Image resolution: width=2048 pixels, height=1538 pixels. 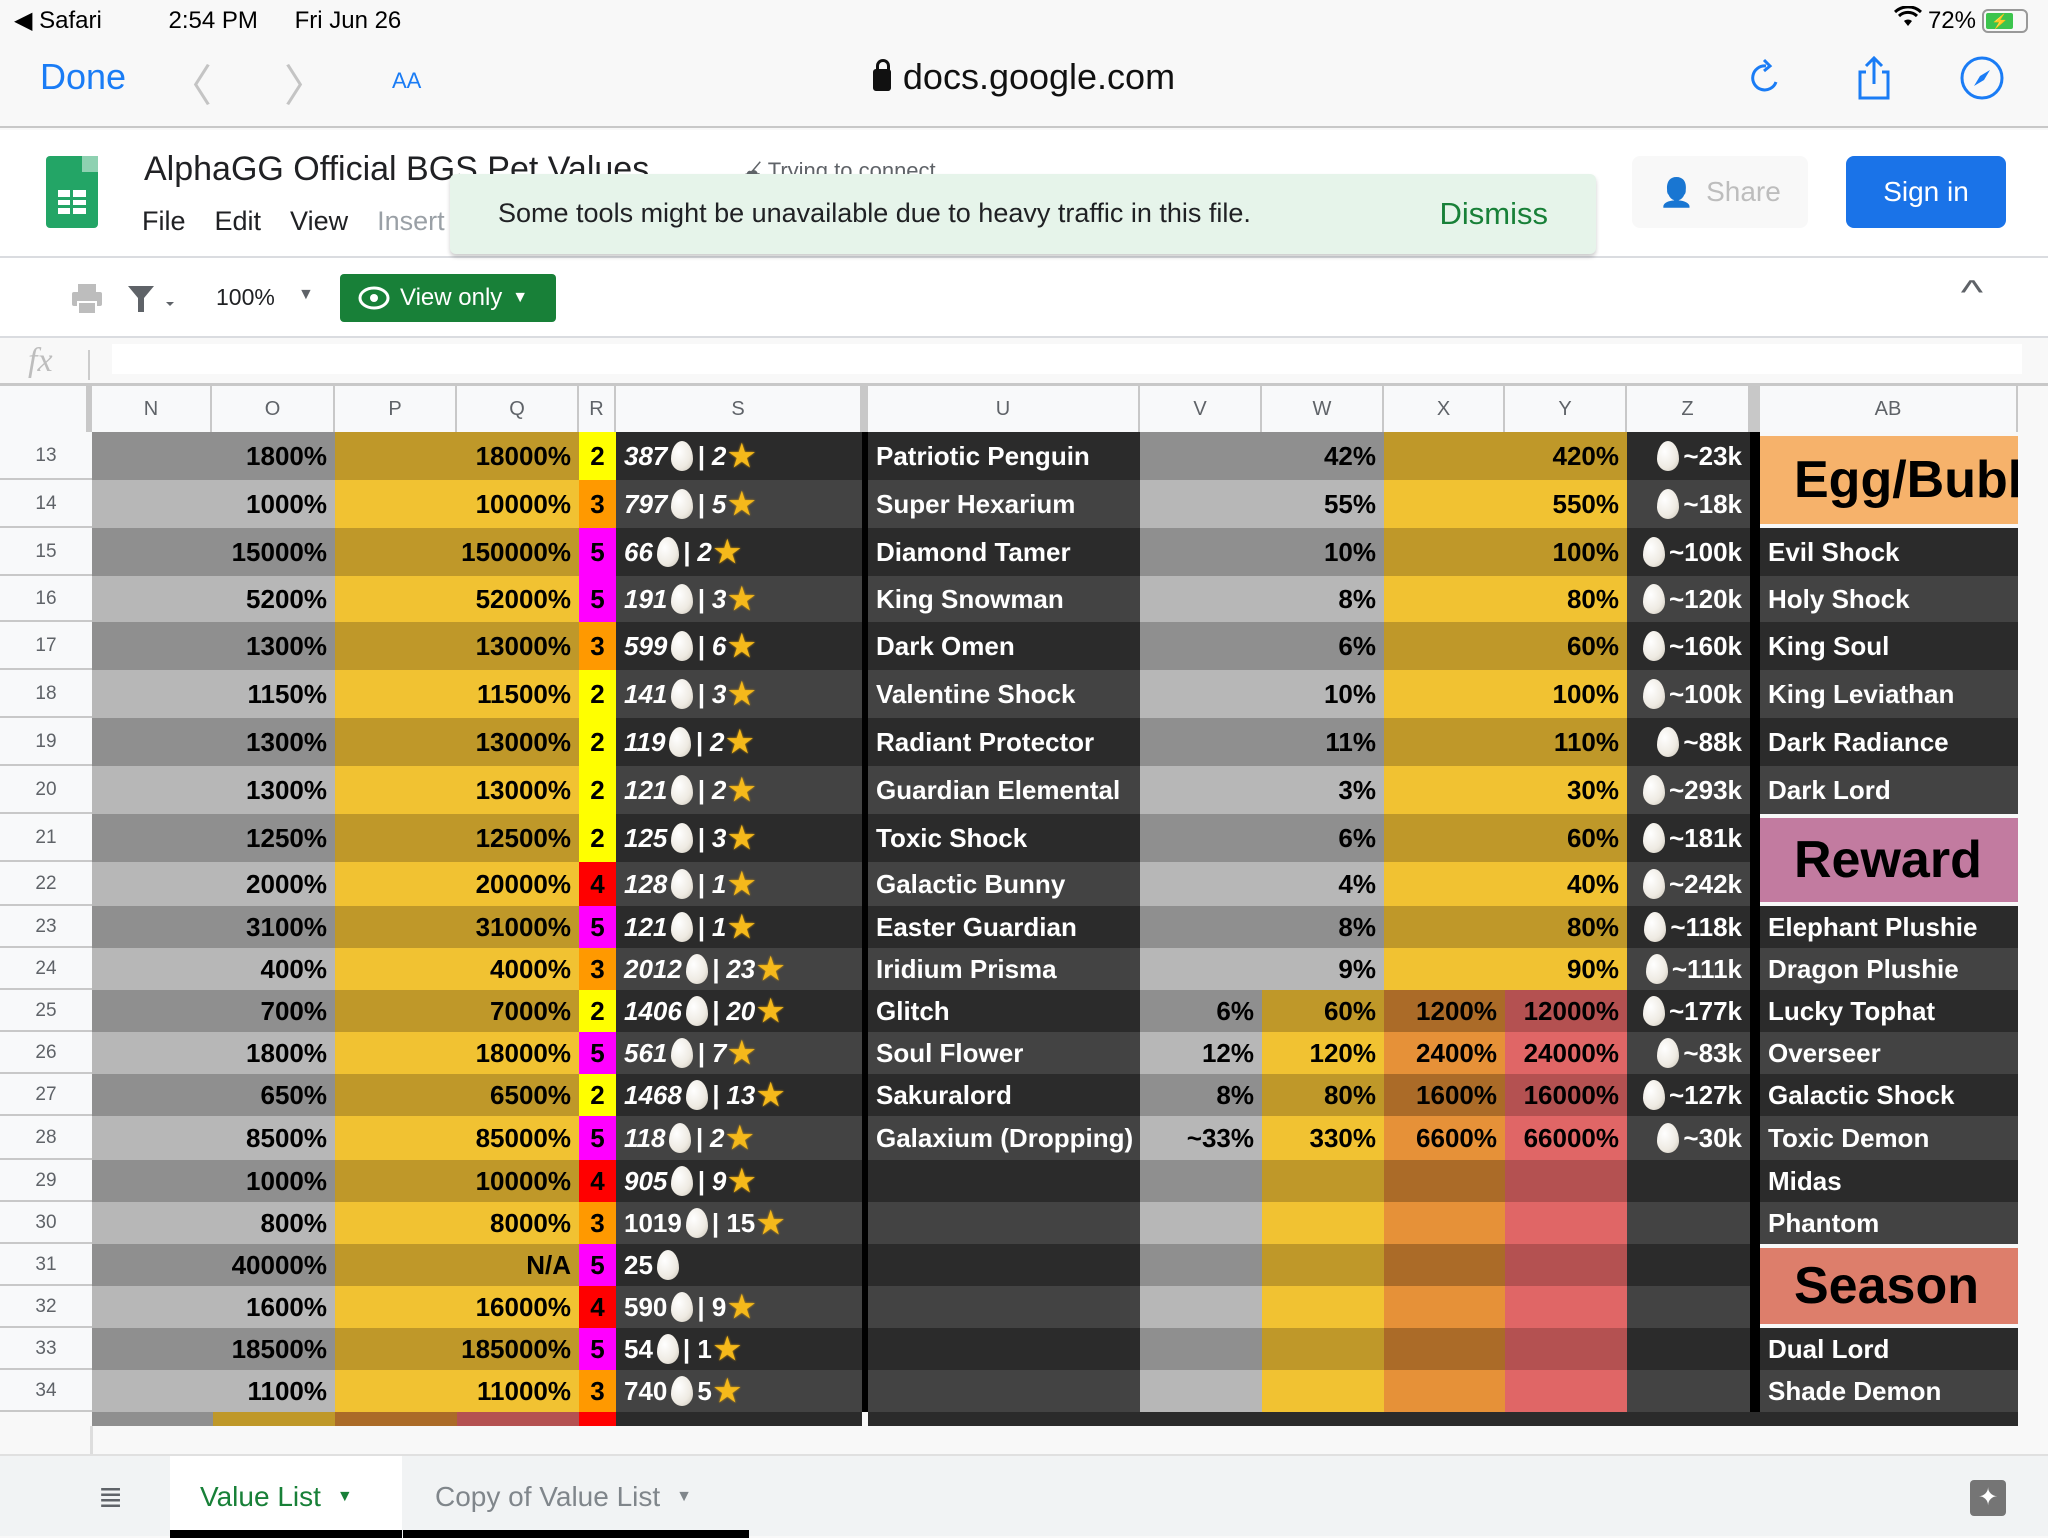 What do you see at coordinates (1688, 646) in the screenshot?
I see `egg-count-cell: ~160k` at bounding box center [1688, 646].